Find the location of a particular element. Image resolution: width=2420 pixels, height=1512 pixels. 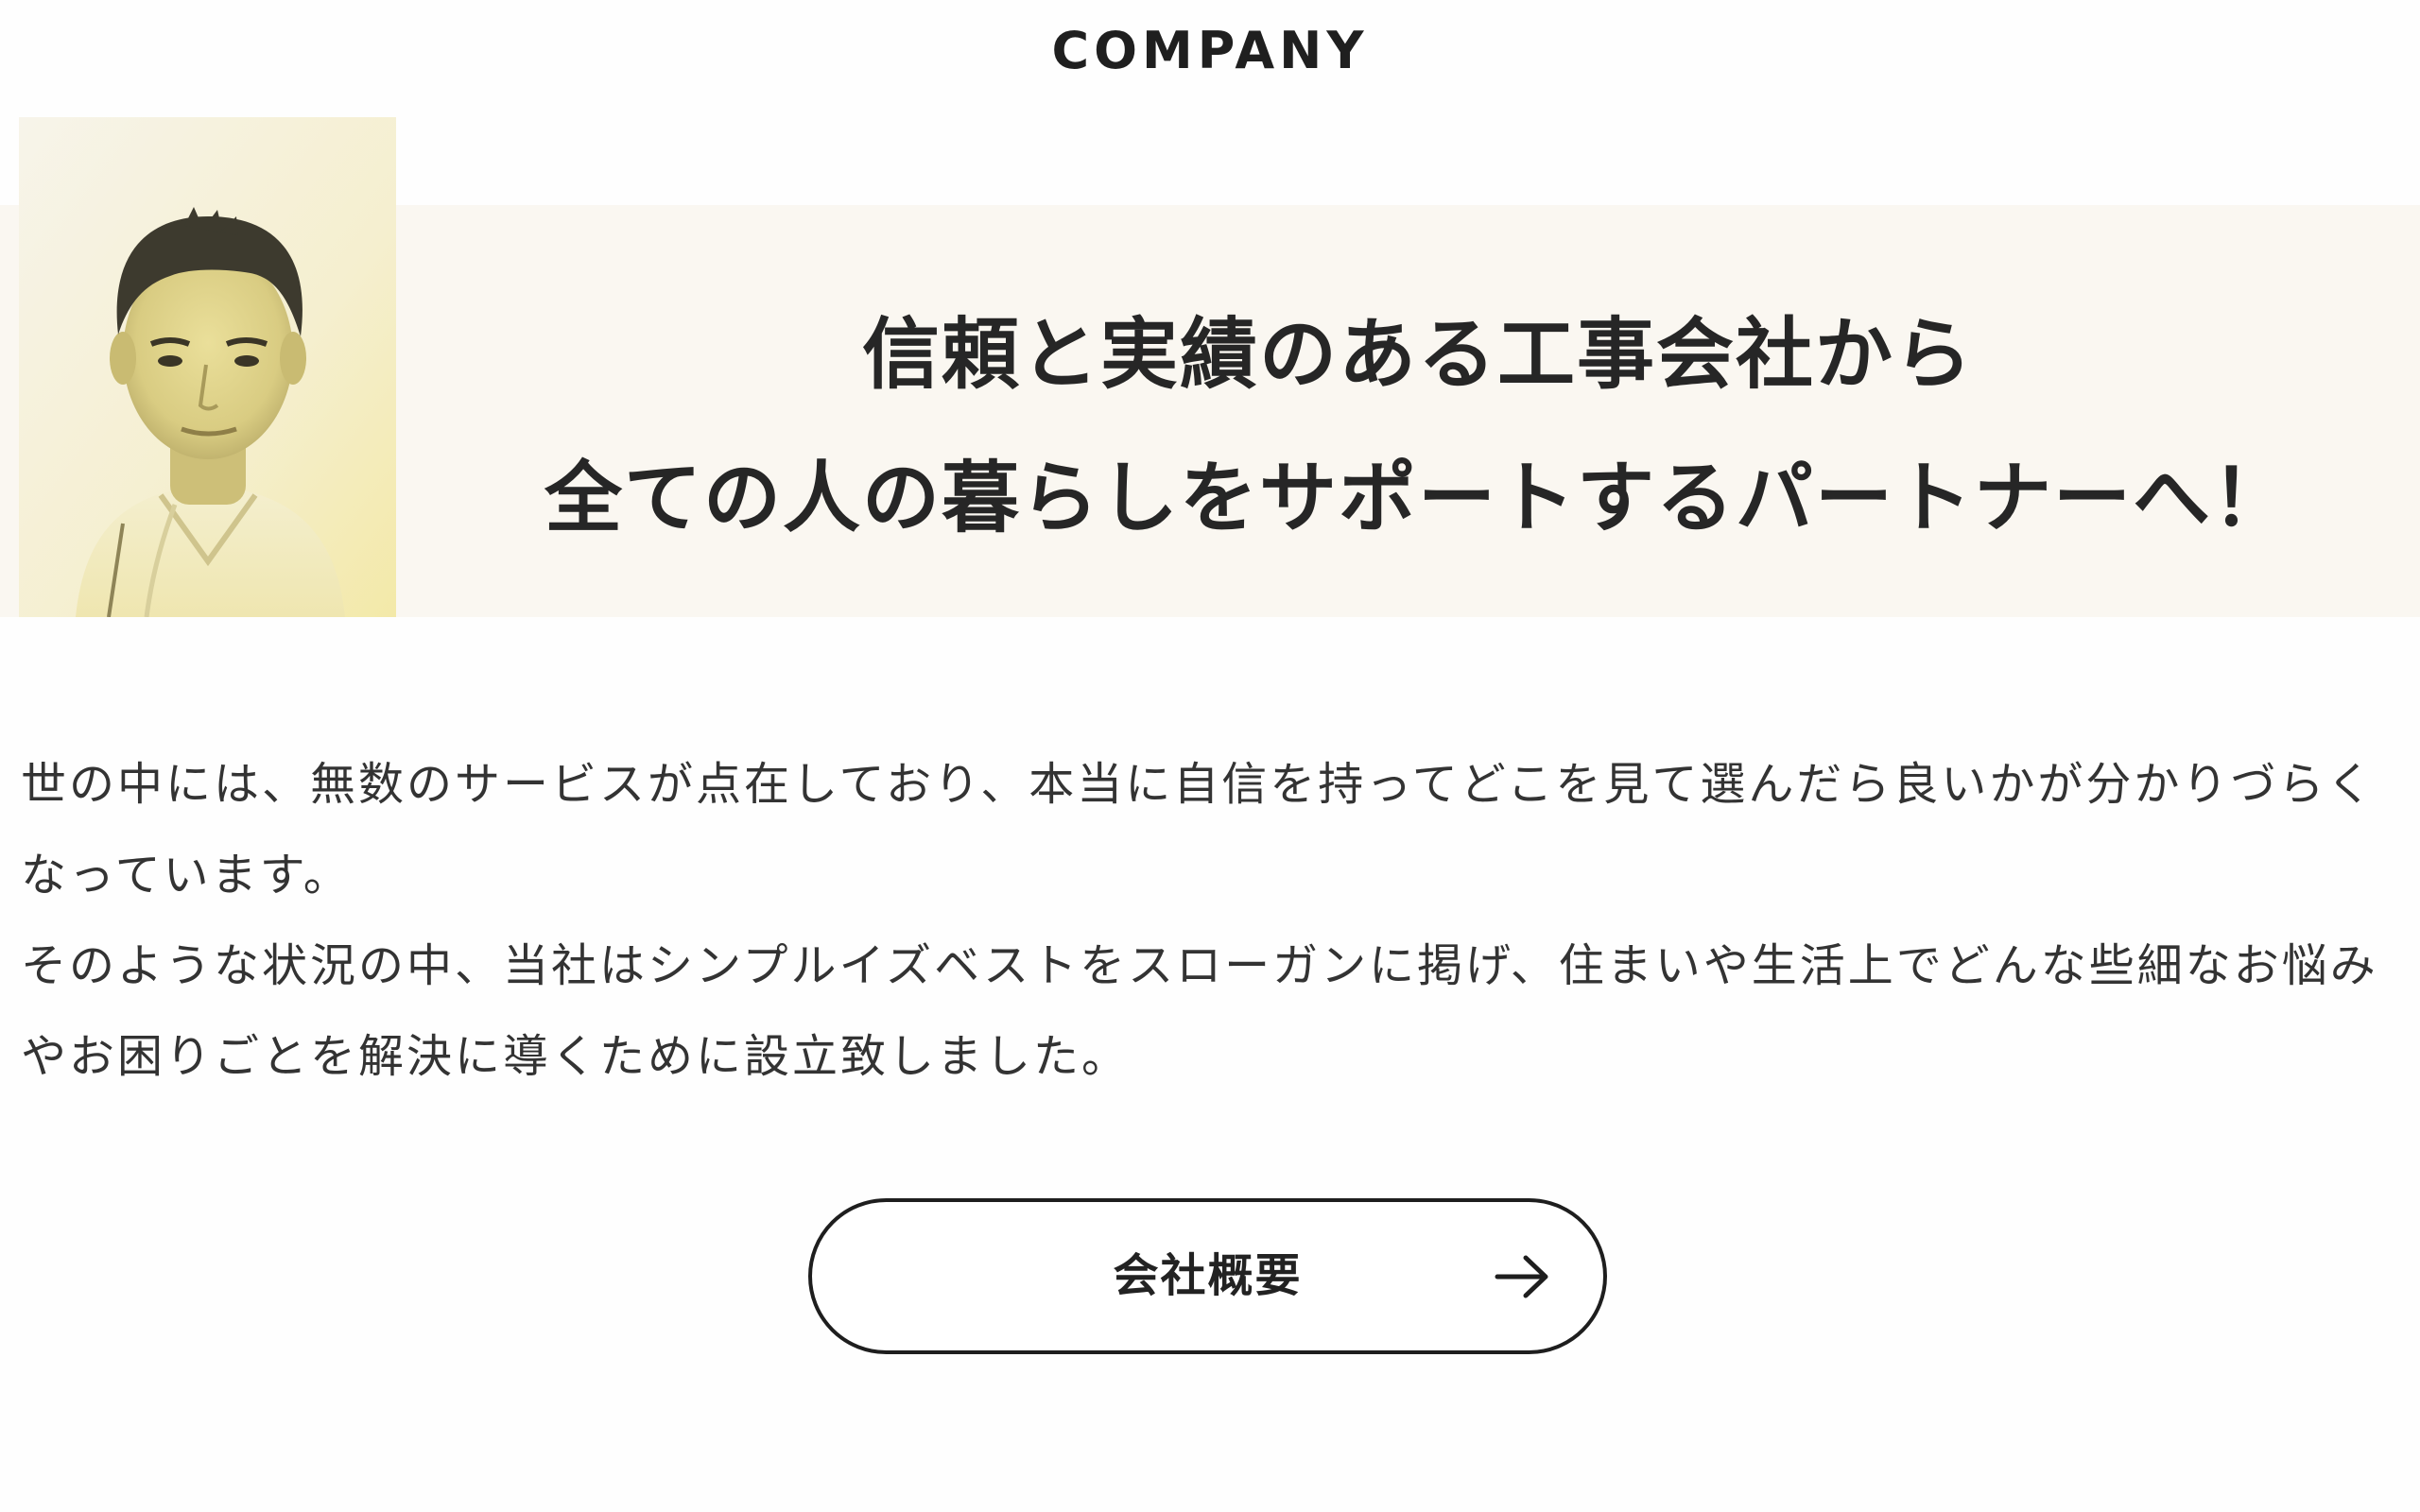

hero-headline-line2: 全ての人の暮らしをサポートするパートナーへ！ is located at coordinates (1417, 498).